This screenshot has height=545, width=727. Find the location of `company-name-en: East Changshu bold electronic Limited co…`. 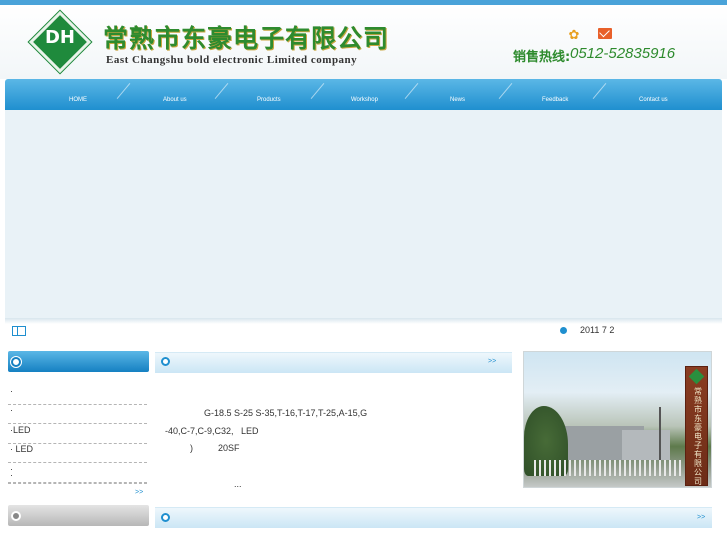

company-name-en: East Changshu bold electronic Limited co… is located at coordinates (232, 60).